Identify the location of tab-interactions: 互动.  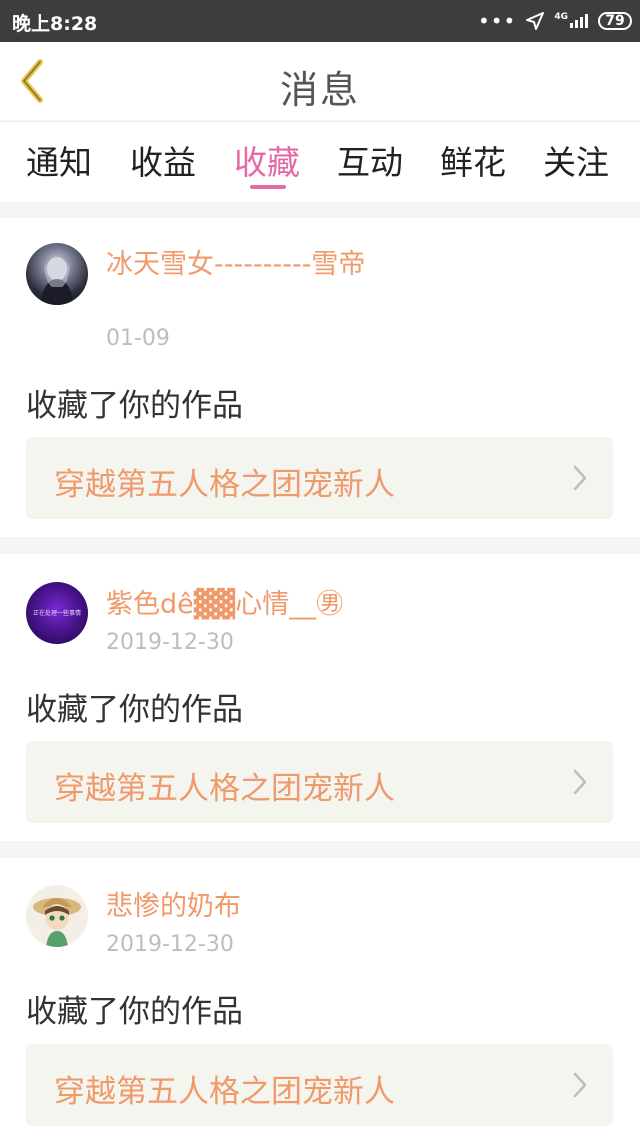
(370, 160).